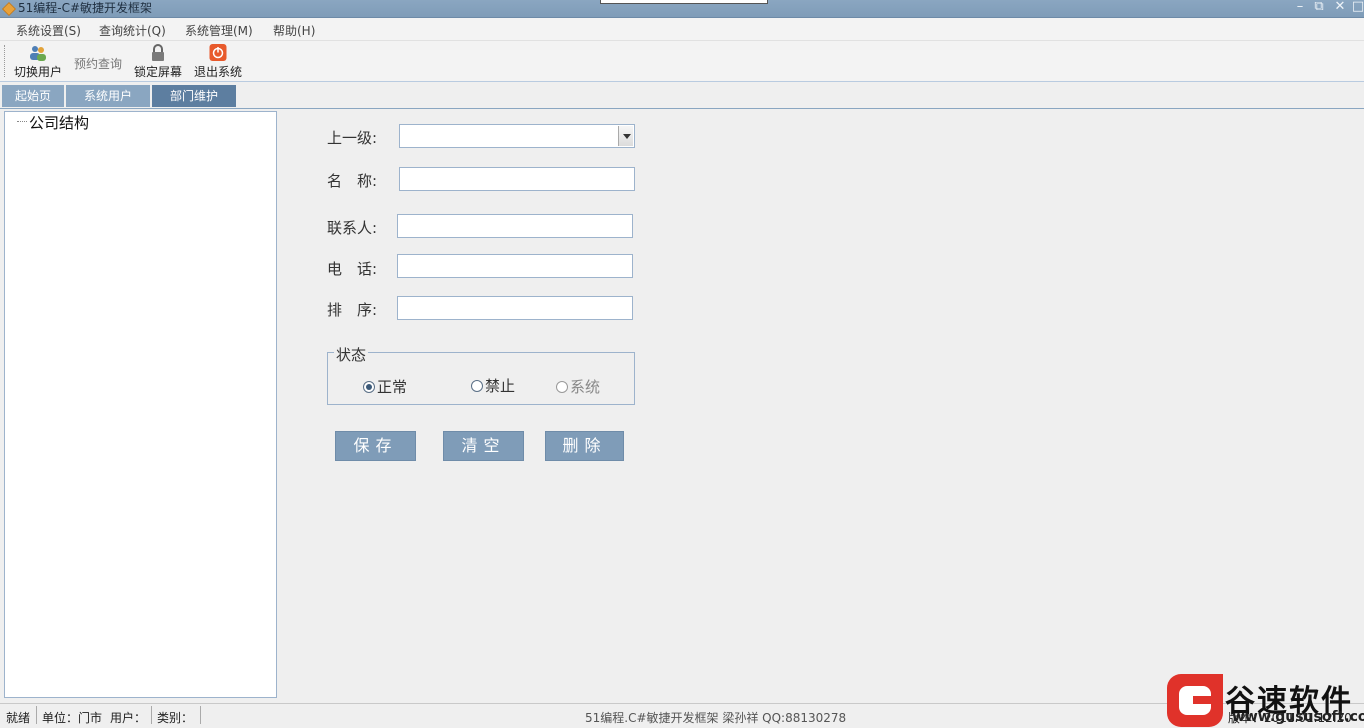 The image size is (1364, 728). Describe the element at coordinates (22, 121) in the screenshot. I see `tree-connector` at that location.